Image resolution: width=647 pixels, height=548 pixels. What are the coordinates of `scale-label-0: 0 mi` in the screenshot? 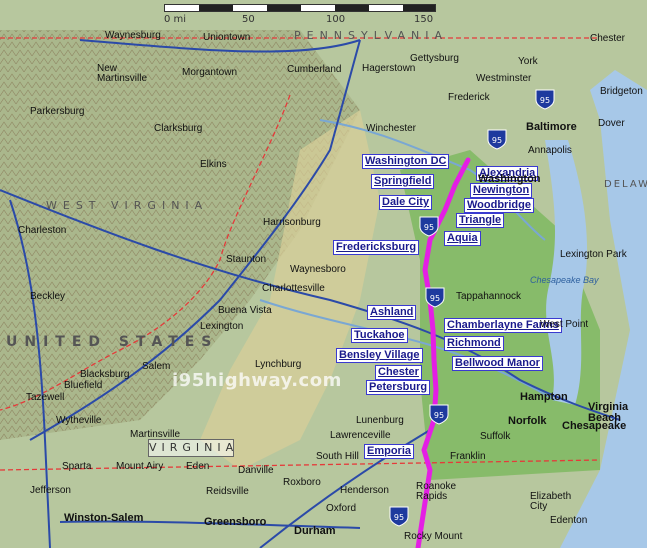 It's located at (175, 19).